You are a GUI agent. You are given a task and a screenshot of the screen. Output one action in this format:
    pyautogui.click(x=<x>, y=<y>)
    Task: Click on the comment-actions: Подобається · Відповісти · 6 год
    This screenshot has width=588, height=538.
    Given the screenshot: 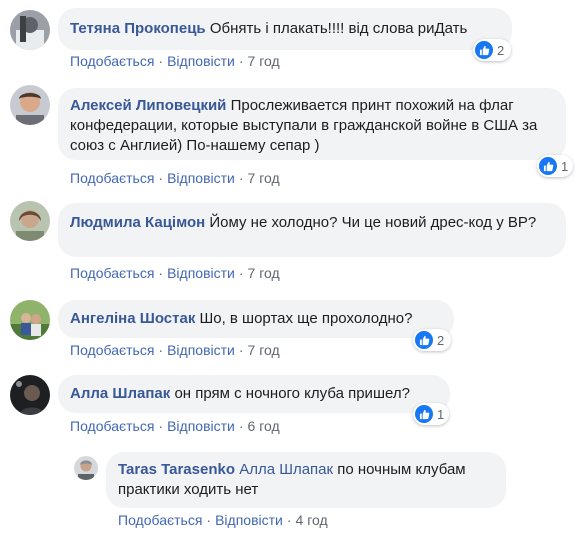 What is the action you would take?
    pyautogui.click(x=175, y=426)
    